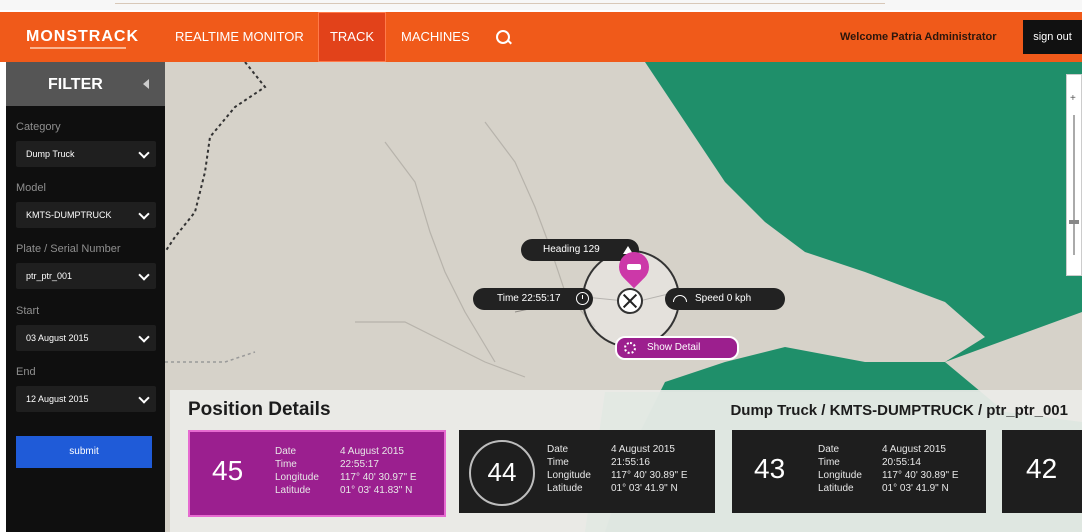  I want to click on position-number: 44, so click(502, 472).